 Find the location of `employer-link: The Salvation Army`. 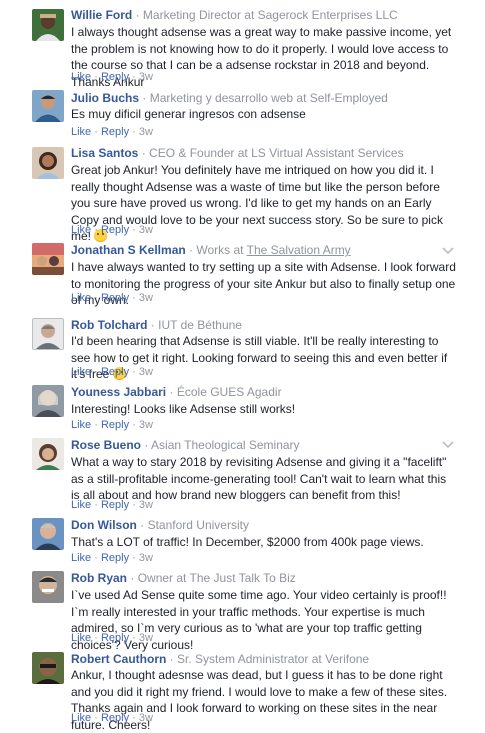

employer-link: The Salvation Army is located at coordinates (299, 250).